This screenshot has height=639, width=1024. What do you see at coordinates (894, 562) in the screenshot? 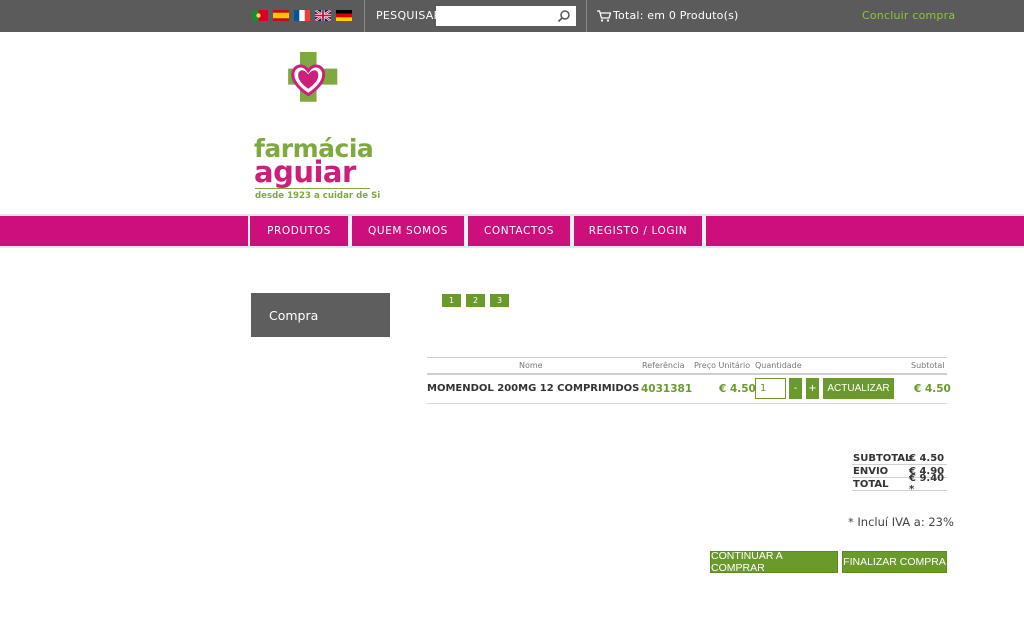
I see `finalize-purchase-button: FINALIZAR COMPRA` at bounding box center [894, 562].